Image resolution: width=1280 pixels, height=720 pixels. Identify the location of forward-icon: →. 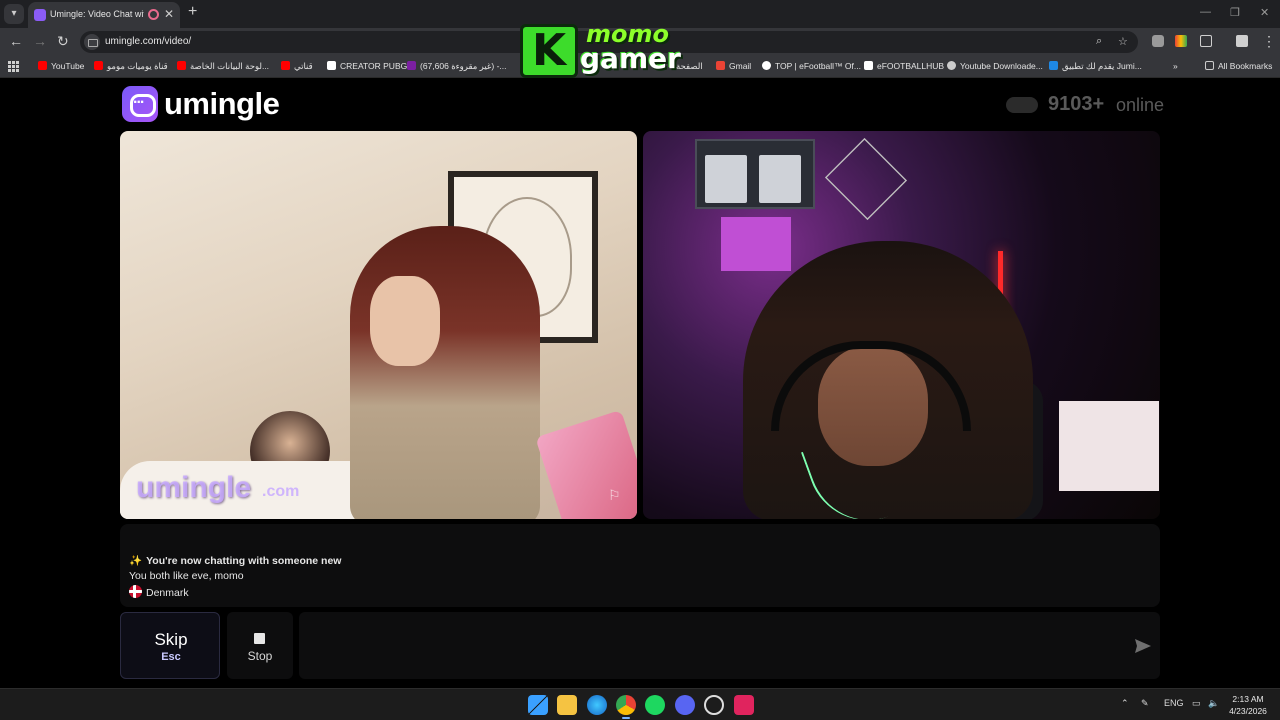
(40, 41).